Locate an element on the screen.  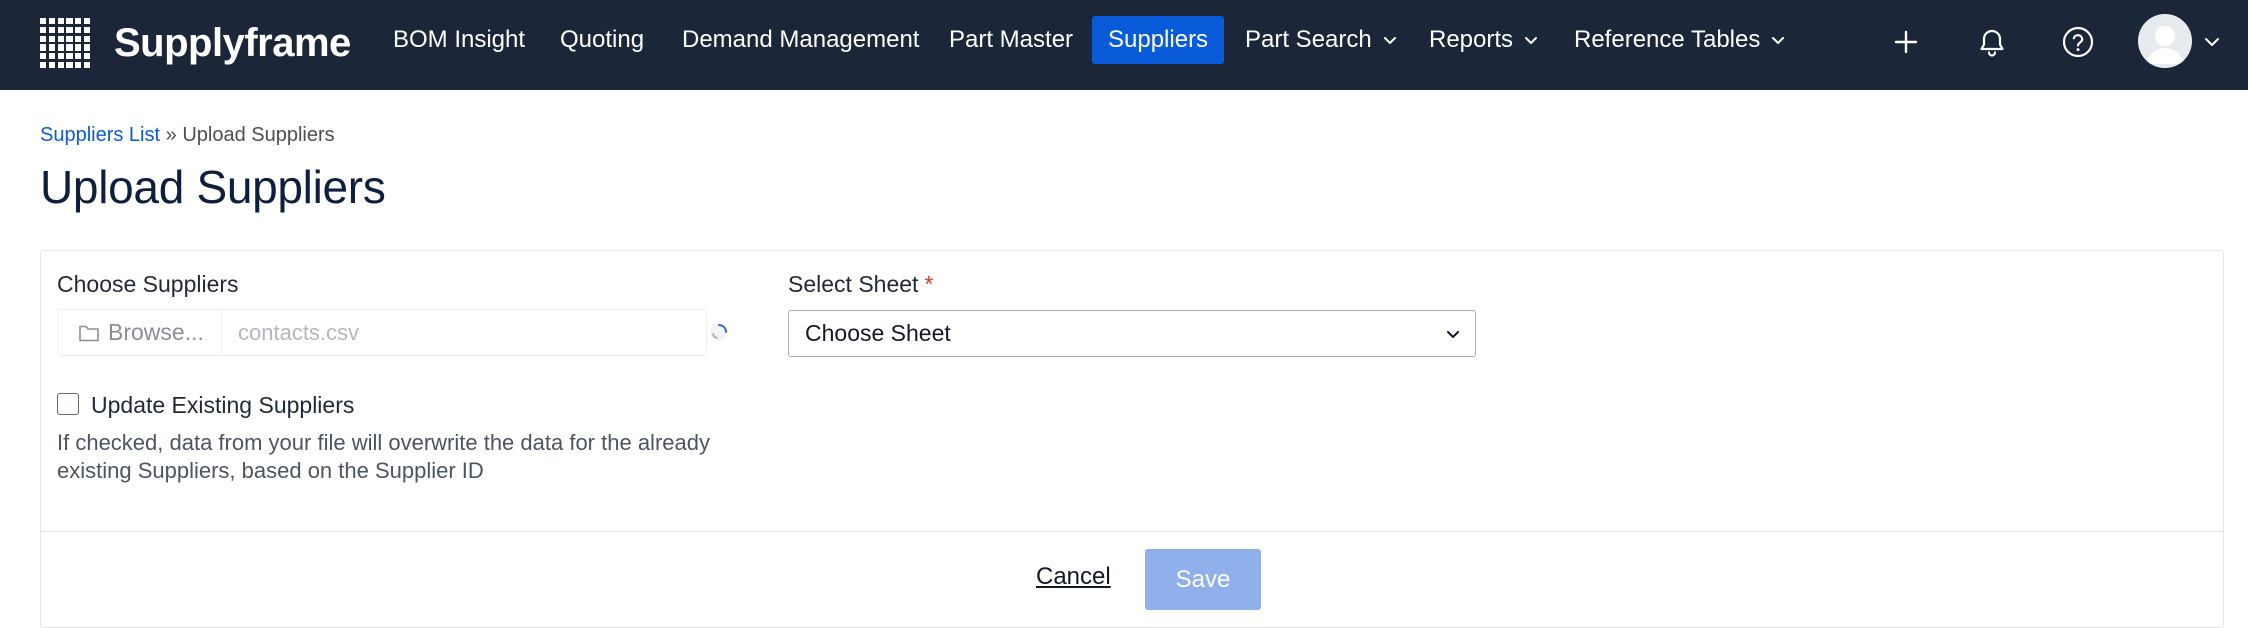
update-existing-checkbox is located at coordinates (68, 404).